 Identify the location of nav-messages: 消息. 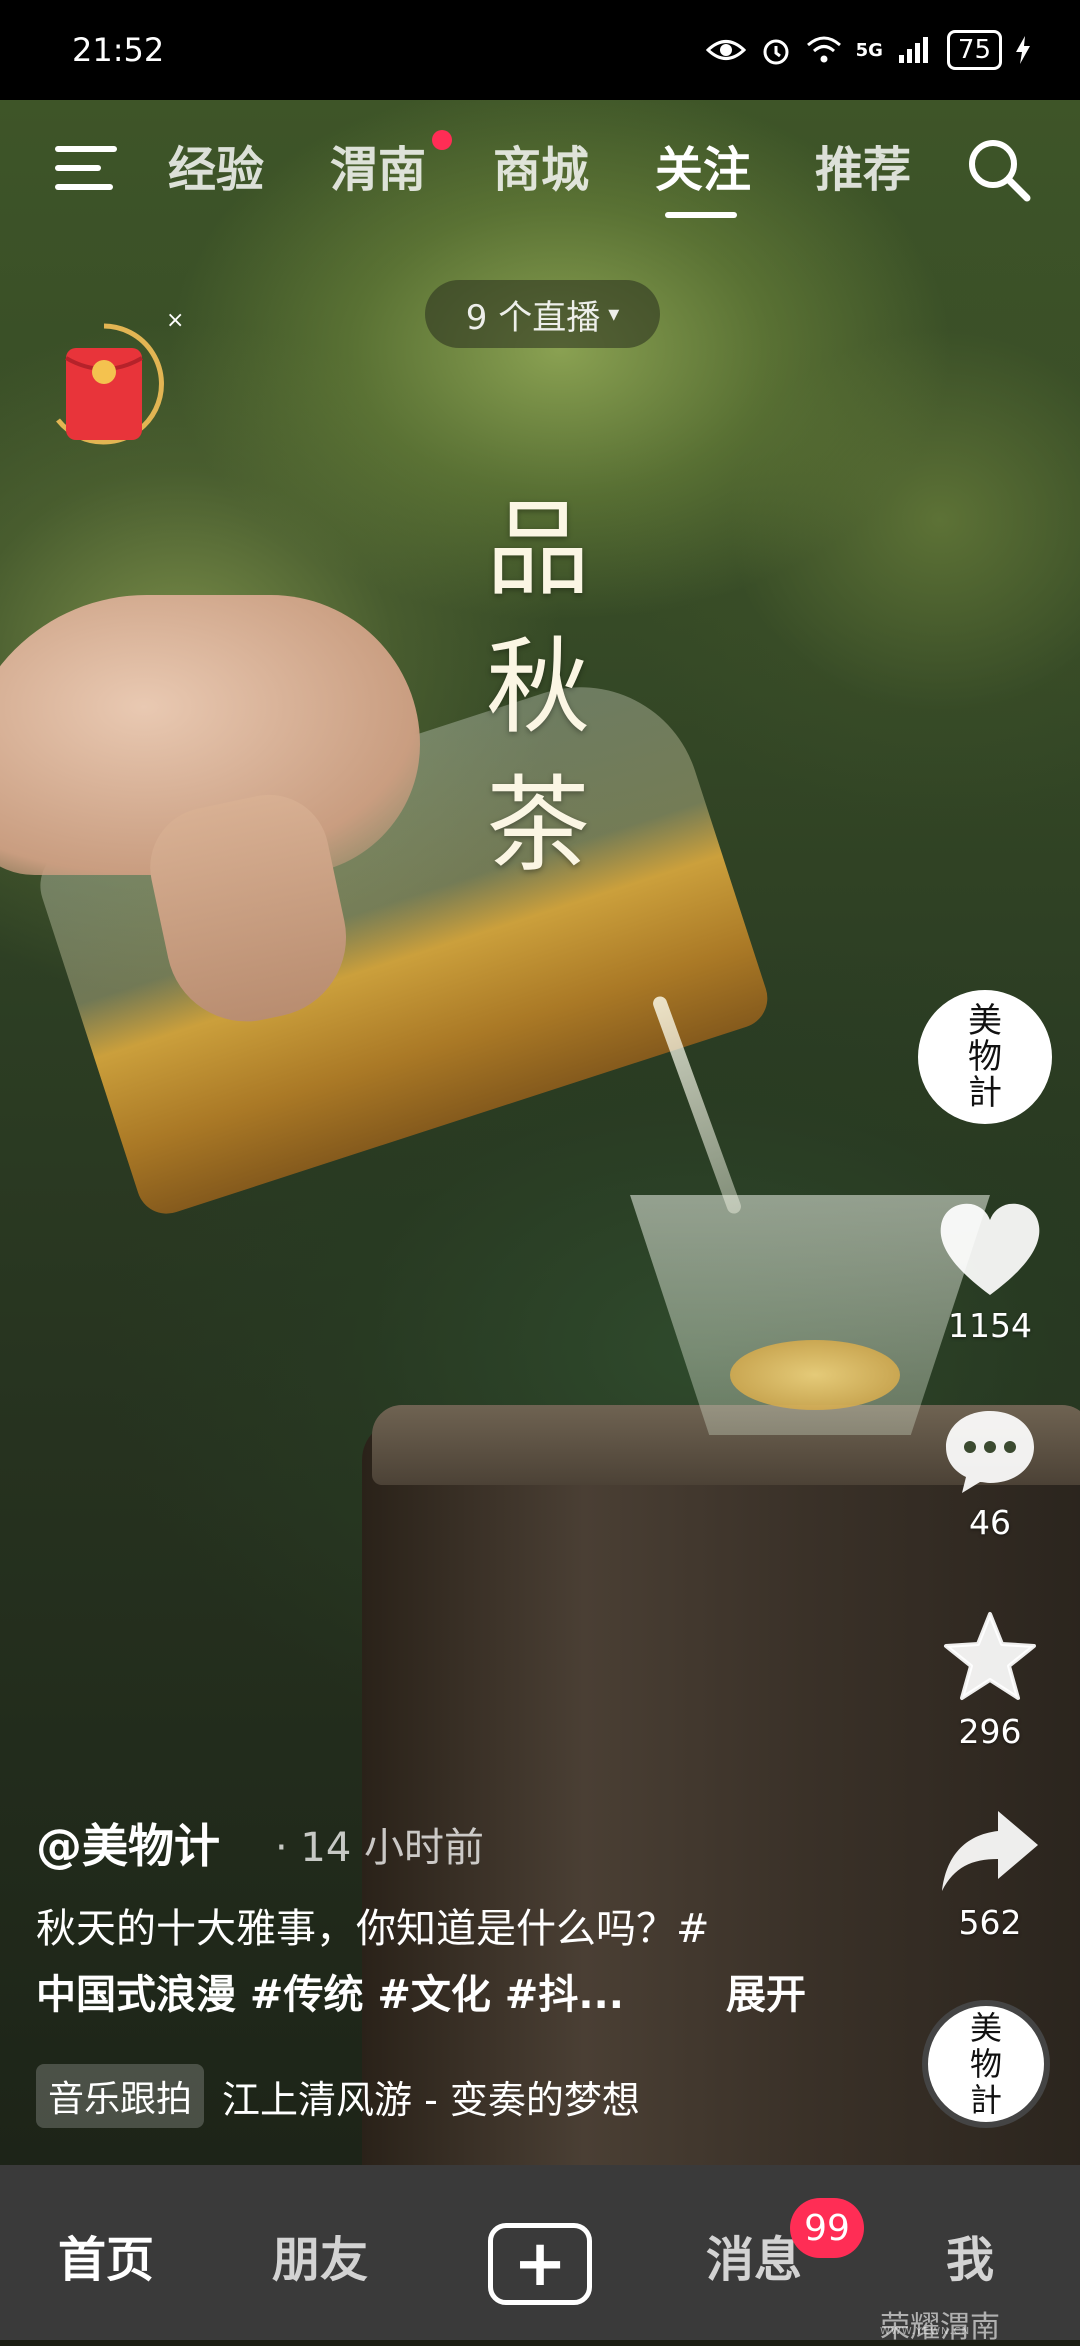
(754, 2255).